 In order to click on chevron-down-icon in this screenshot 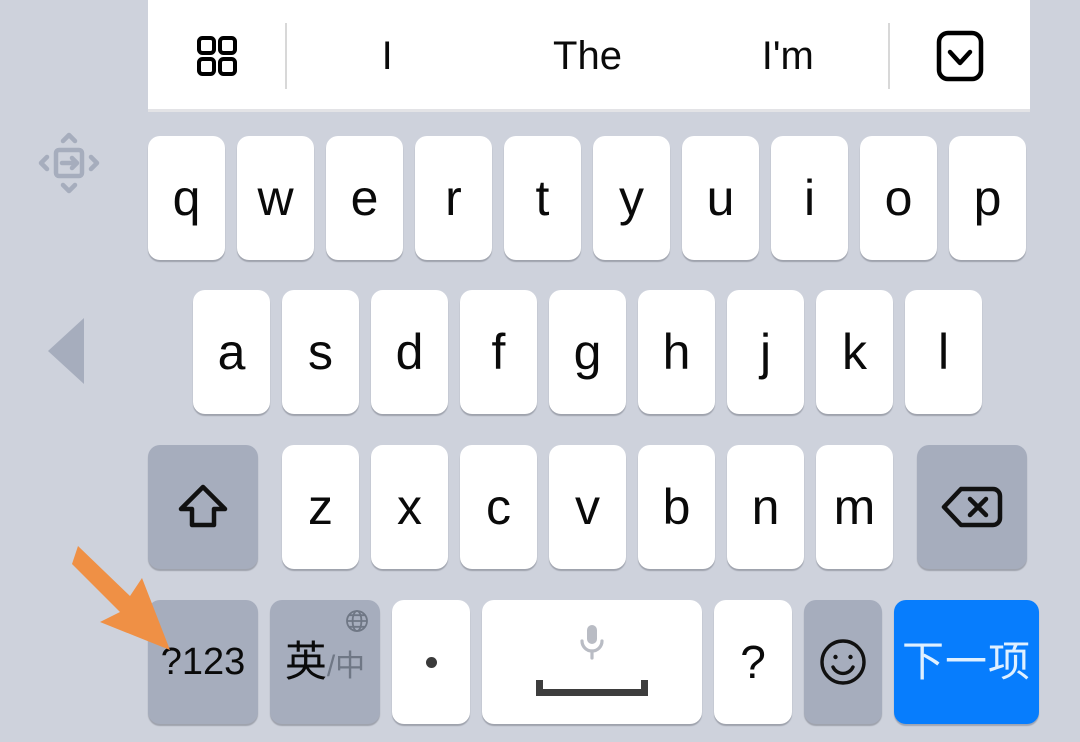, I will do `click(960, 56)`.